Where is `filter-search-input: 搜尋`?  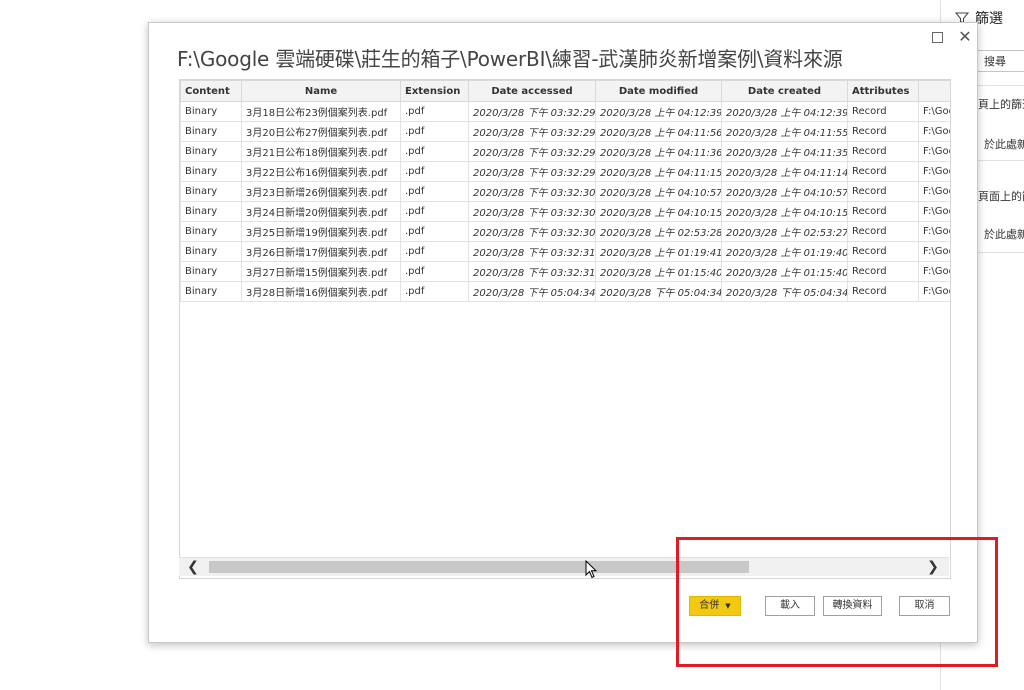
filter-search-input: 搜尋 is located at coordinates (1000, 61).